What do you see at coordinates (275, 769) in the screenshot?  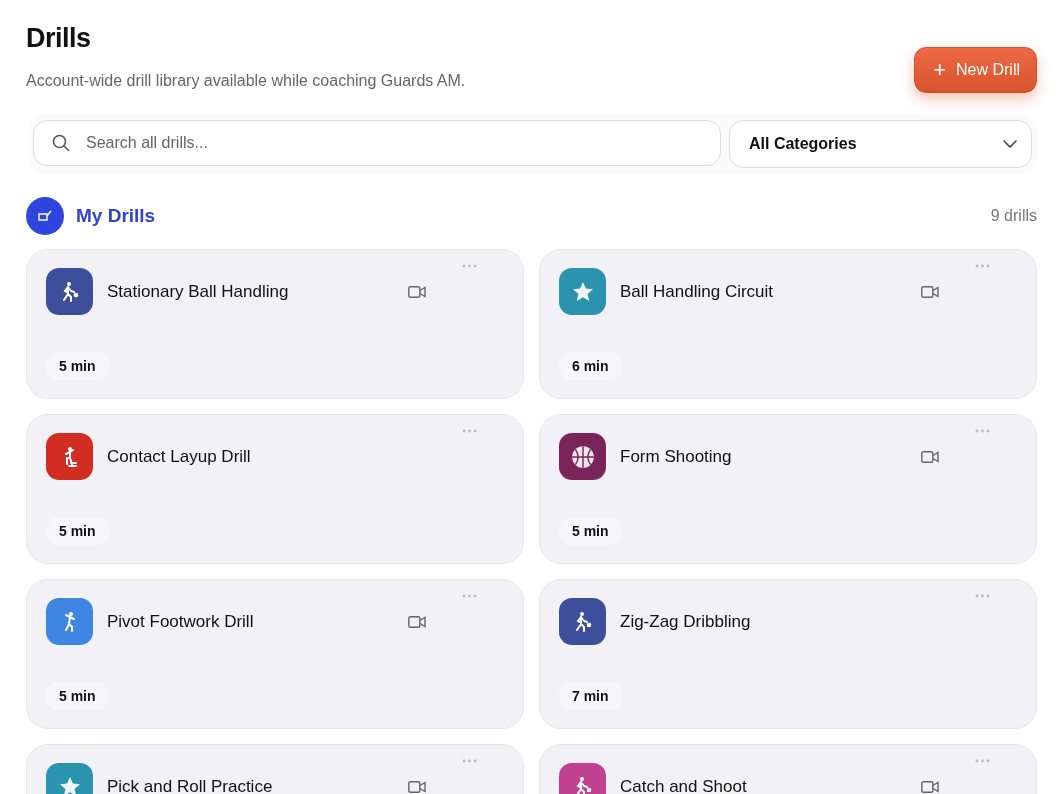 I see `drill-card: Pick and Roll Practice` at bounding box center [275, 769].